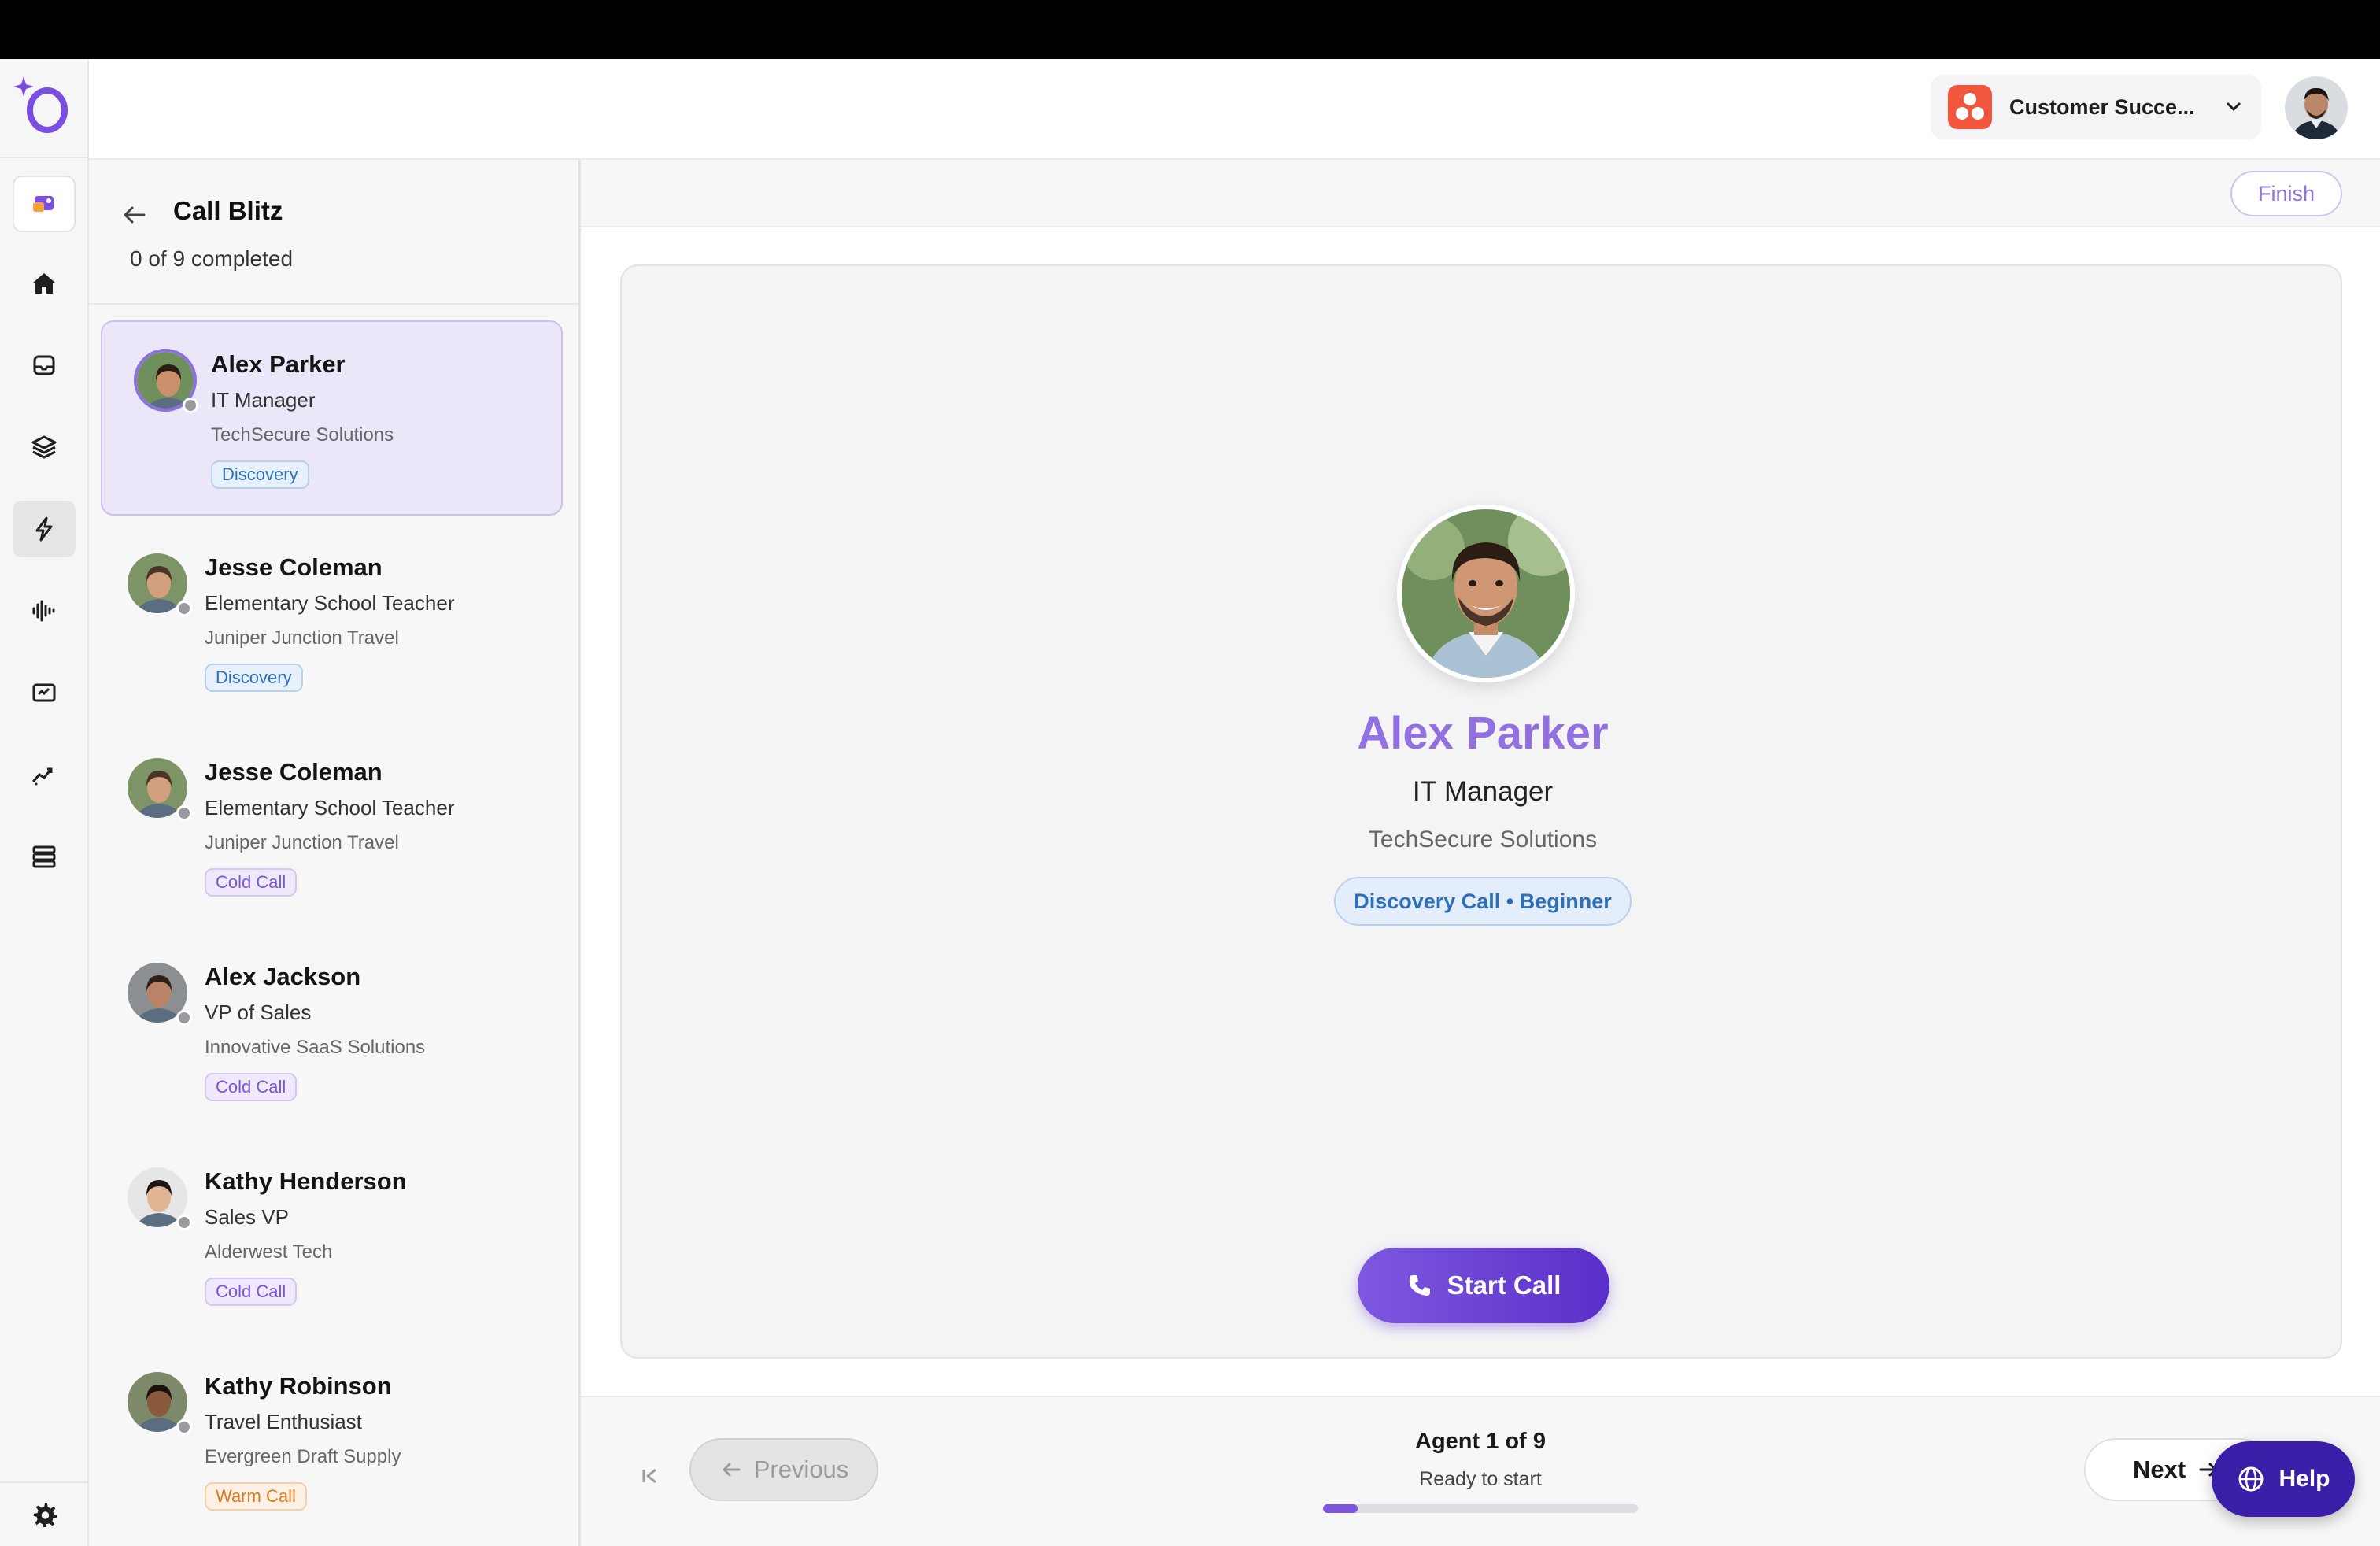 This screenshot has width=2380, height=1546. I want to click on agent-name: Alex Jackson, so click(283, 977).